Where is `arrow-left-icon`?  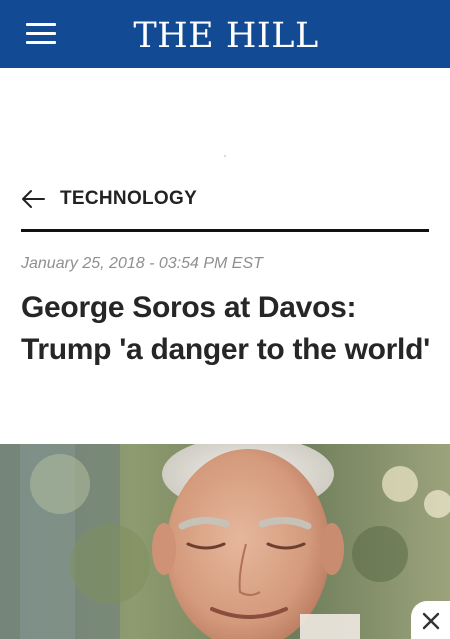 arrow-left-icon is located at coordinates (33, 199).